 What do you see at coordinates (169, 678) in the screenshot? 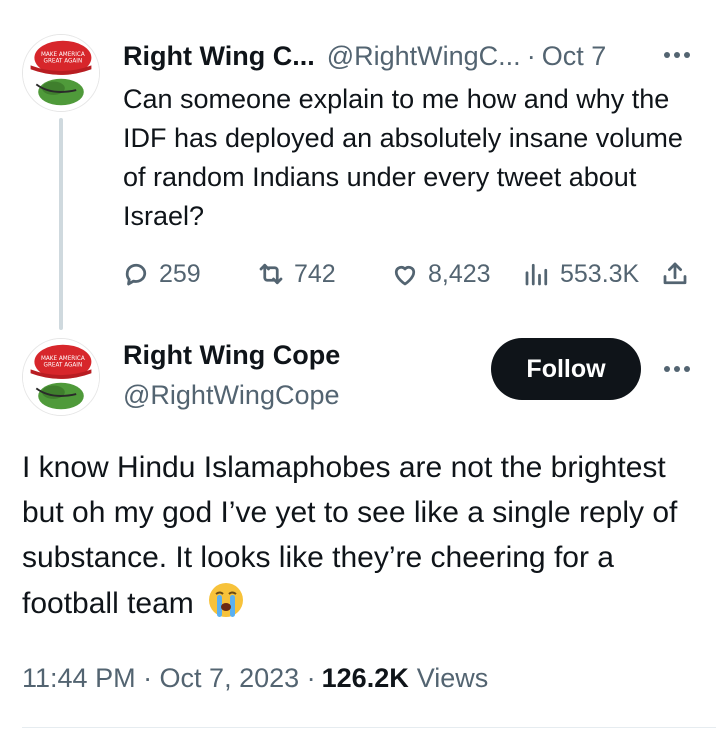
I see `tweet-timestamp: 11:44 PM · Oct 7, 2023 ·` at bounding box center [169, 678].